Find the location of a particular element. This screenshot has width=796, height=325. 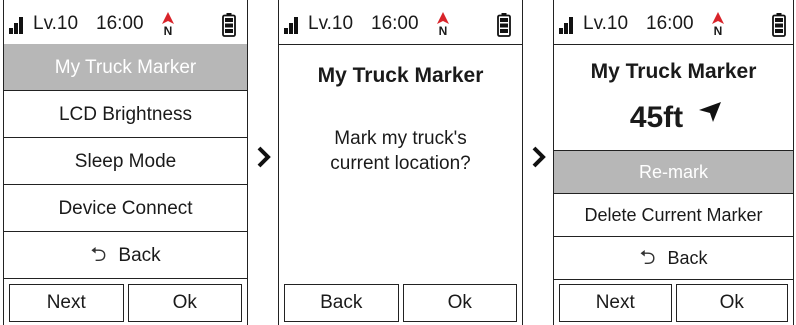

marker-title: My Truck Marker is located at coordinates (673, 71).